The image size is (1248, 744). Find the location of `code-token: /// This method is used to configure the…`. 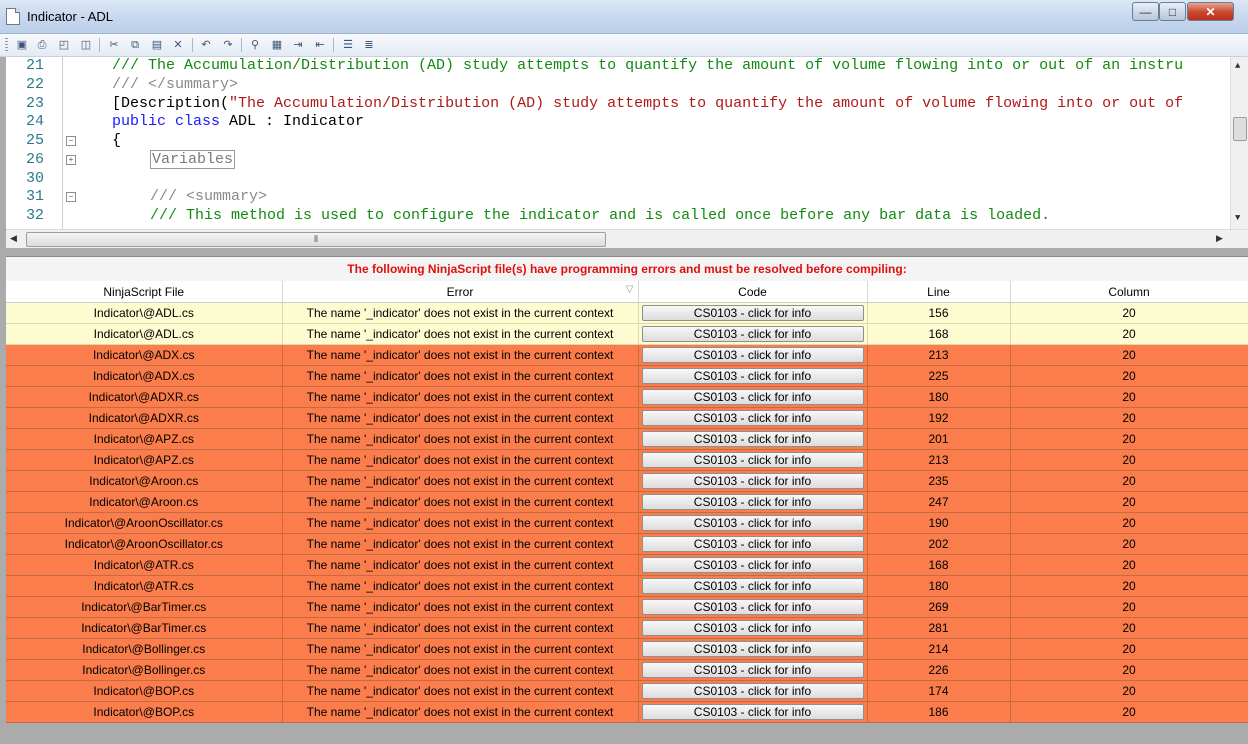

code-token: /// This method is used to configure the… is located at coordinates (600, 215).